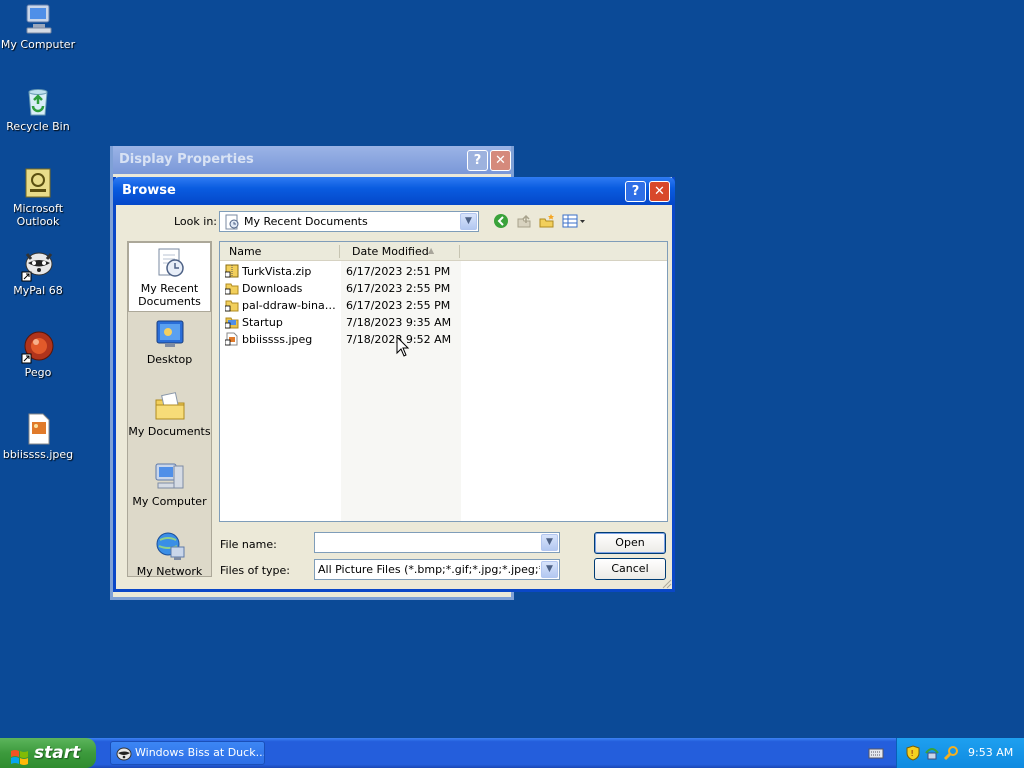 The height and width of the screenshot is (768, 1024). Describe the element at coordinates (403, 346) in the screenshot. I see `mouse-cursor-icon` at that location.